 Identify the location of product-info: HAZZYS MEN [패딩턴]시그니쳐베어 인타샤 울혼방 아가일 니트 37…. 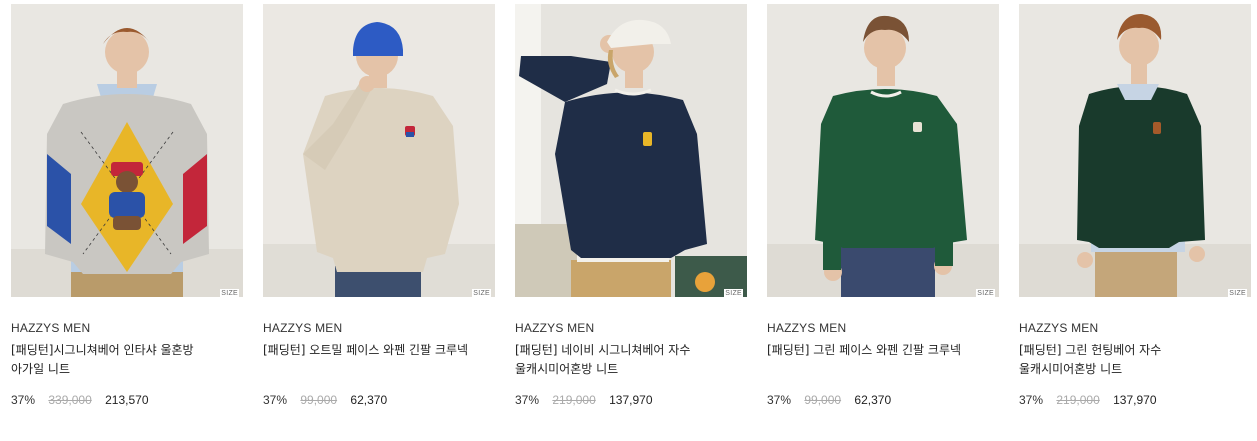
(127, 352).